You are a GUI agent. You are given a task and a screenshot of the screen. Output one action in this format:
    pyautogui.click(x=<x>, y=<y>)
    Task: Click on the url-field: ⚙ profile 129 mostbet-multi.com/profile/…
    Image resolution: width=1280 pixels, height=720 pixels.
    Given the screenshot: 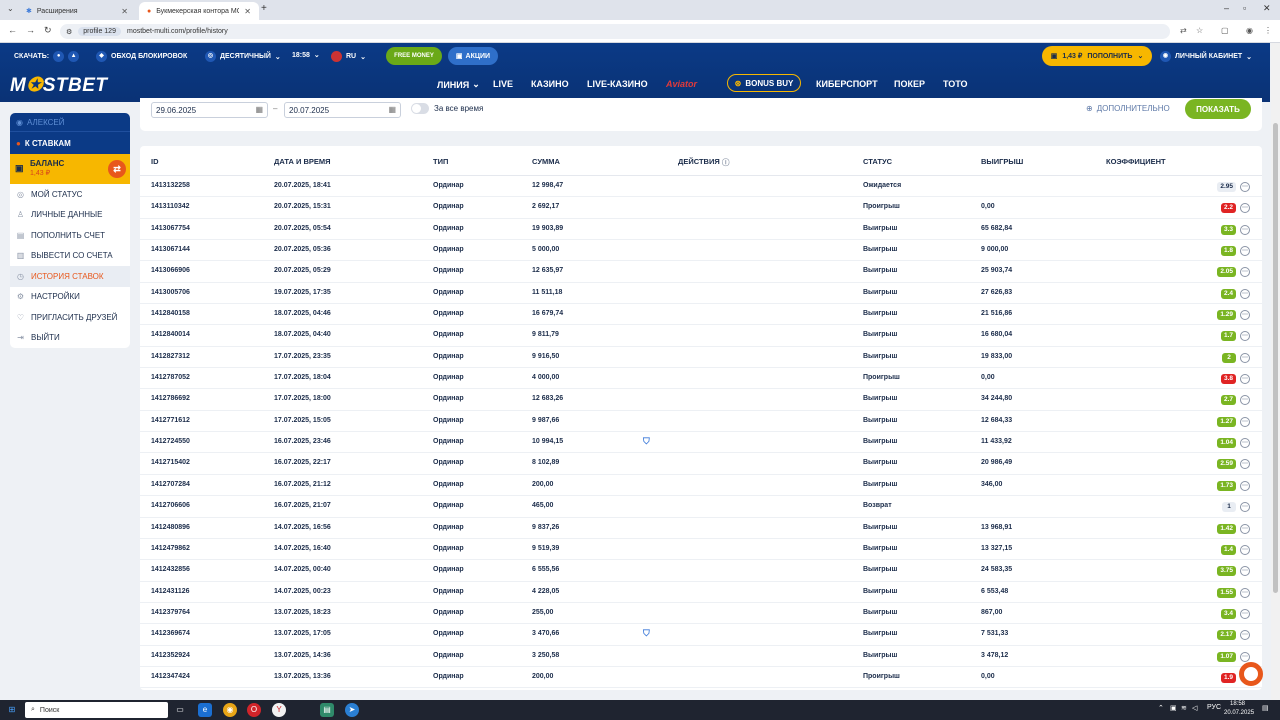 What is the action you would take?
    pyautogui.click(x=615, y=31)
    